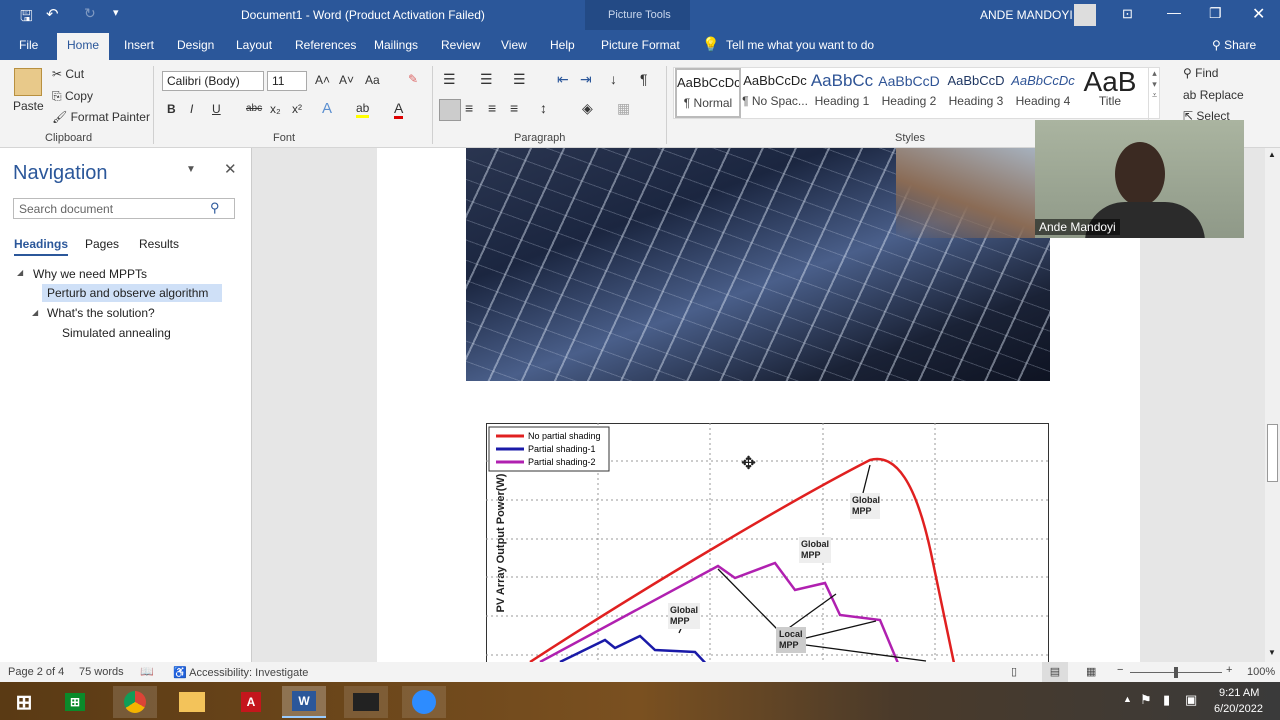 The image size is (1280, 720). Describe the element at coordinates (519, 79) in the screenshot. I see `multilevel-list-icon: ☰` at that location.